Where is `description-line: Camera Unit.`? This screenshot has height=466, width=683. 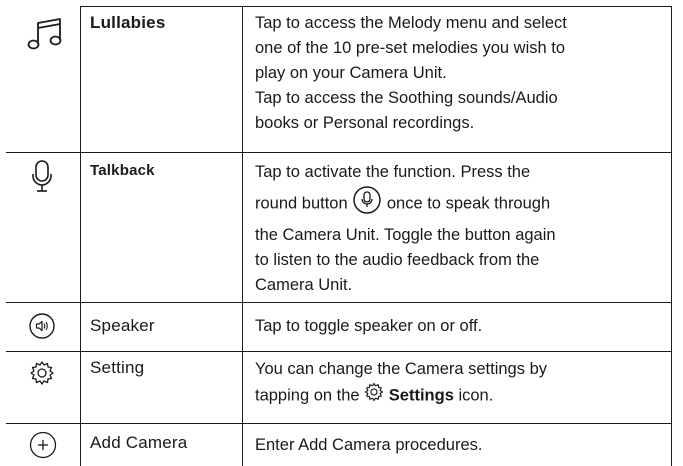
description-line: Camera Unit. is located at coordinates (304, 285).